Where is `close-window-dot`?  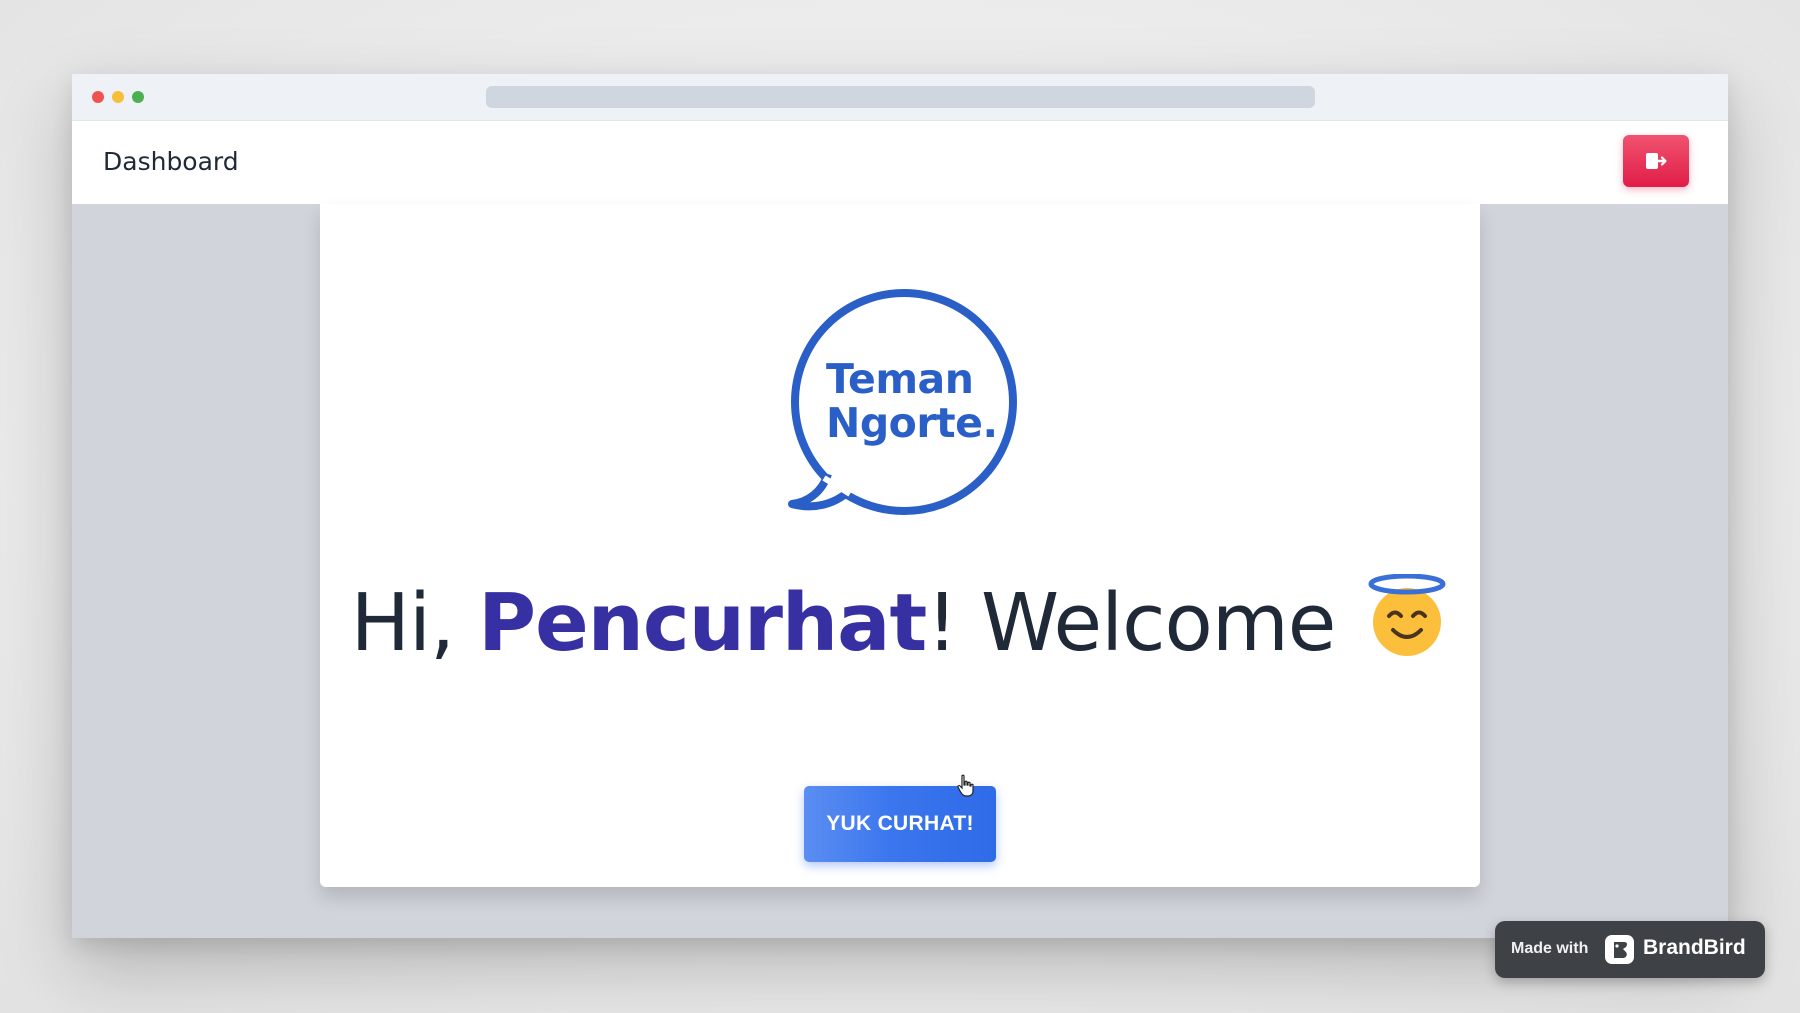
close-window-dot is located at coordinates (98, 97).